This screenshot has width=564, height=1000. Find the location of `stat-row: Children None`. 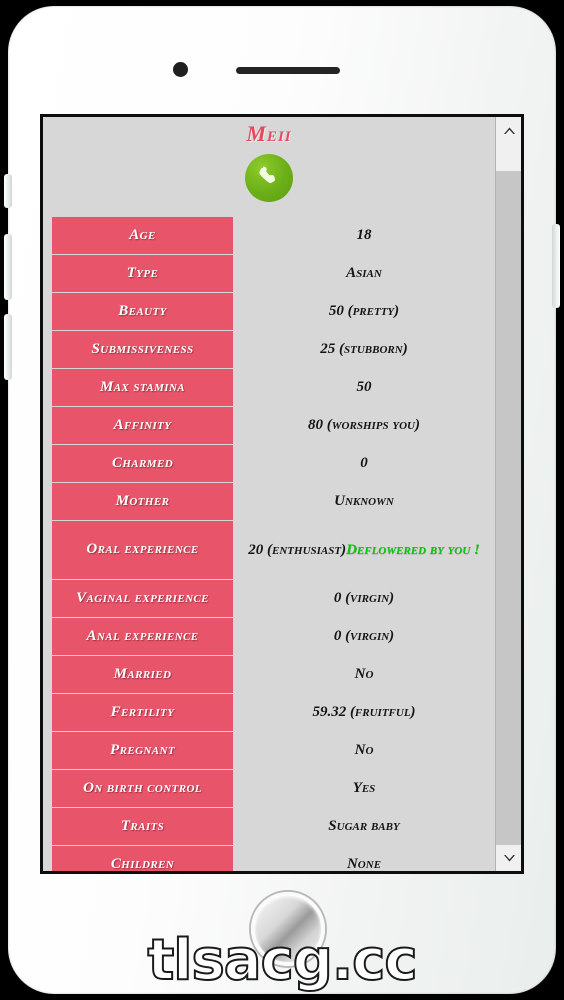

stat-row: Children None is located at coordinates (269, 859).